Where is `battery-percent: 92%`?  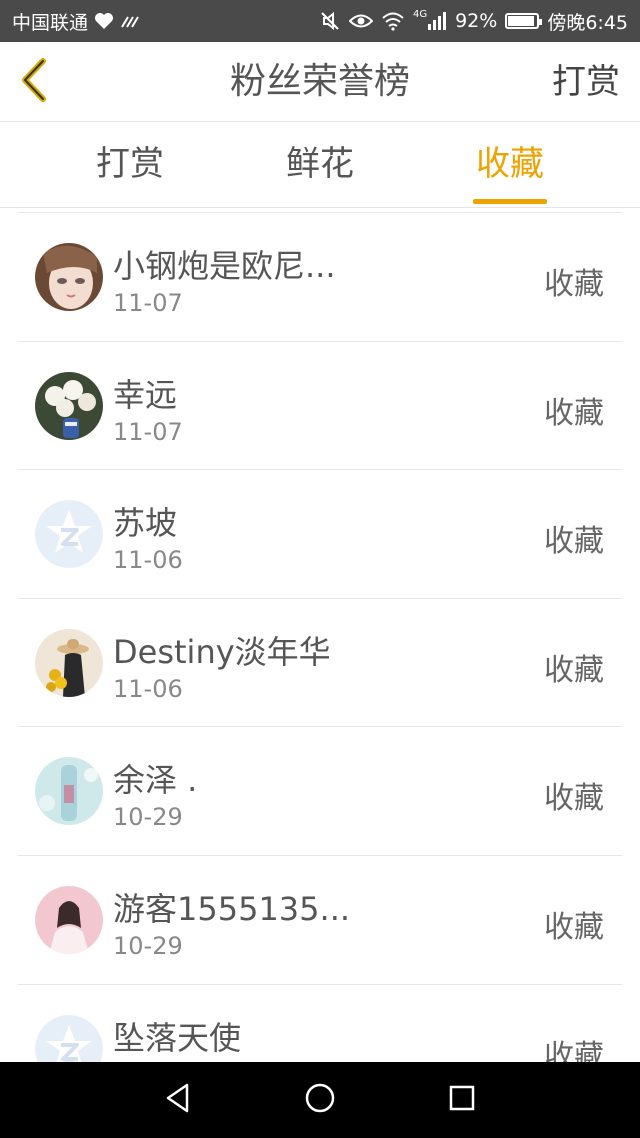
battery-percent: 92% is located at coordinates (476, 21).